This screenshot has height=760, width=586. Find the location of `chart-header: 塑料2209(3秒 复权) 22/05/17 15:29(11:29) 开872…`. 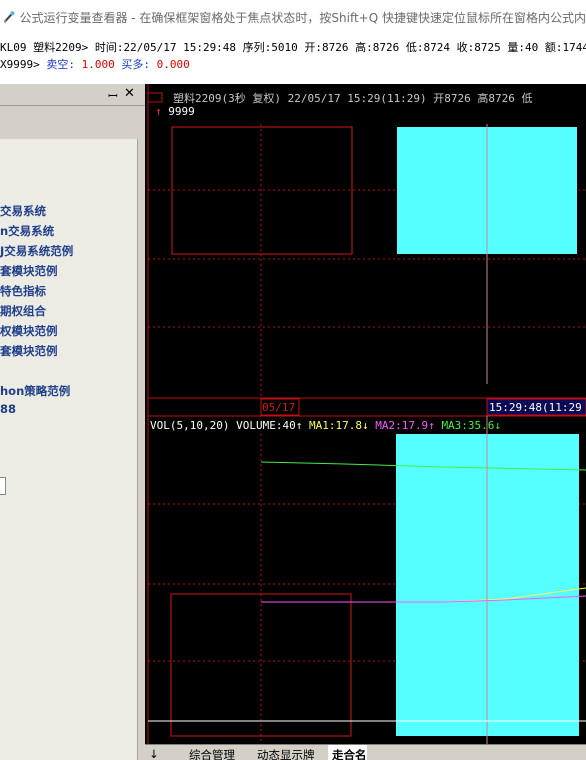

chart-header: 塑料2209(3秒 复权) 22/05/17 15:29(11:29) 开872… is located at coordinates (353, 98).